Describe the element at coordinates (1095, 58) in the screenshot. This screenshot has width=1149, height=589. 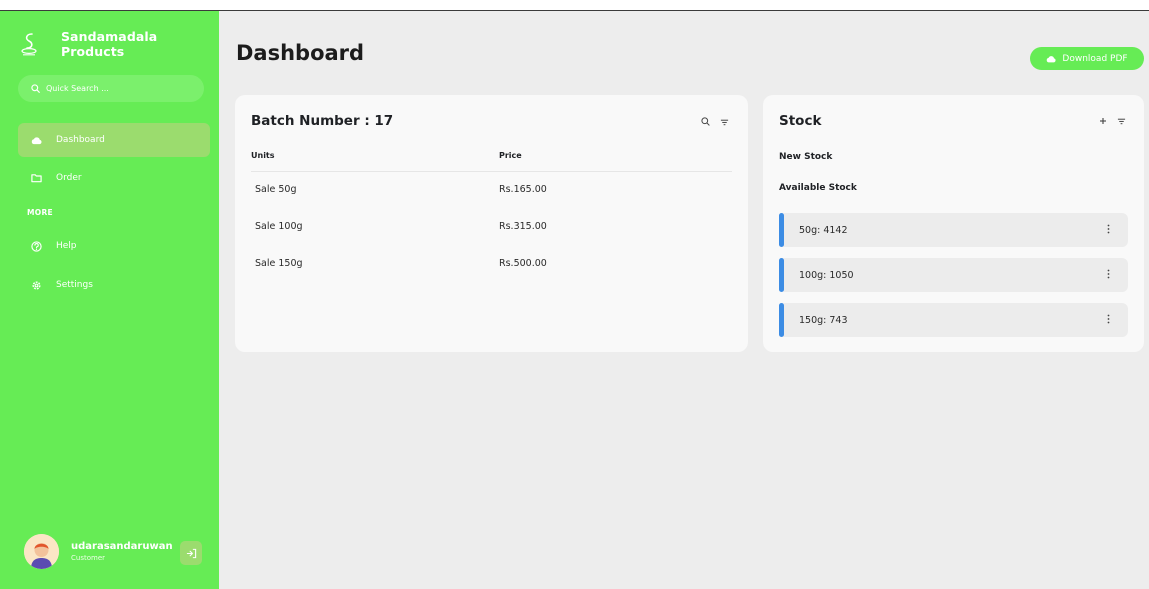
I see `download-pdf-label: Download PDF` at that location.